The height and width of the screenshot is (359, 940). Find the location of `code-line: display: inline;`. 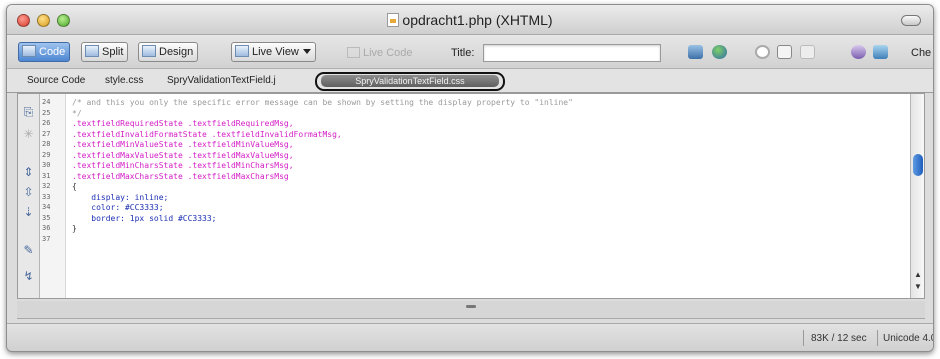

code-line: display: inline; is located at coordinates (120, 197).